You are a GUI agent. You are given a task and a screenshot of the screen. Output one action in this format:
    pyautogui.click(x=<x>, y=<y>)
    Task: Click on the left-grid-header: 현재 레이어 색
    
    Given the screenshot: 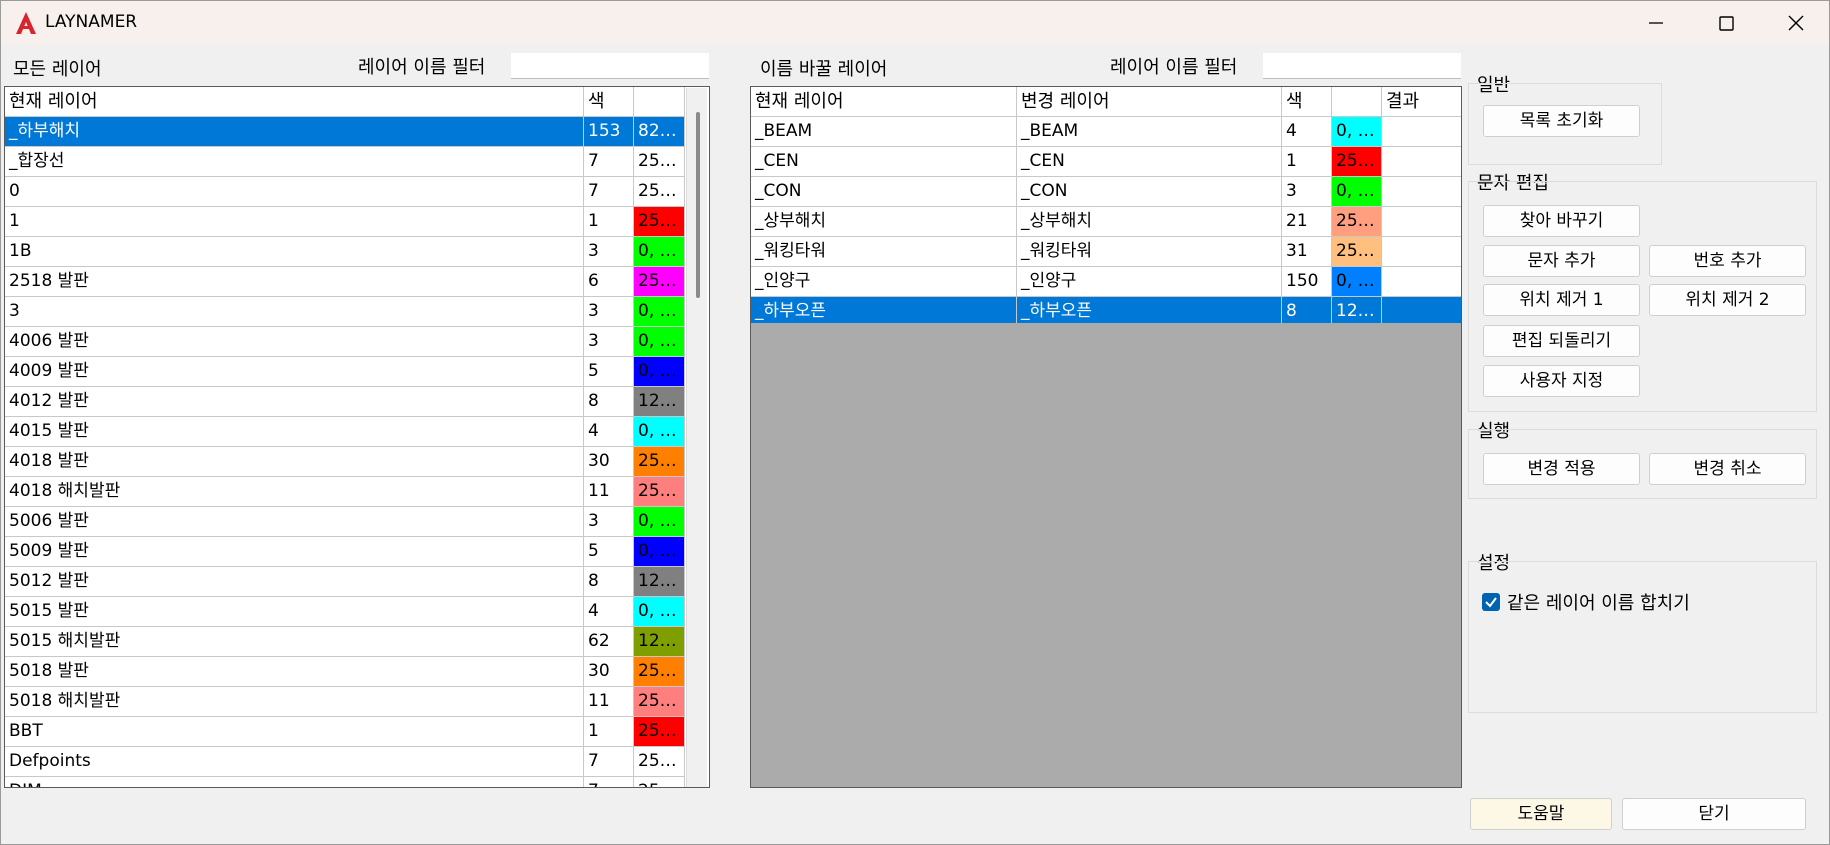 What is the action you would take?
    pyautogui.click(x=357, y=102)
    